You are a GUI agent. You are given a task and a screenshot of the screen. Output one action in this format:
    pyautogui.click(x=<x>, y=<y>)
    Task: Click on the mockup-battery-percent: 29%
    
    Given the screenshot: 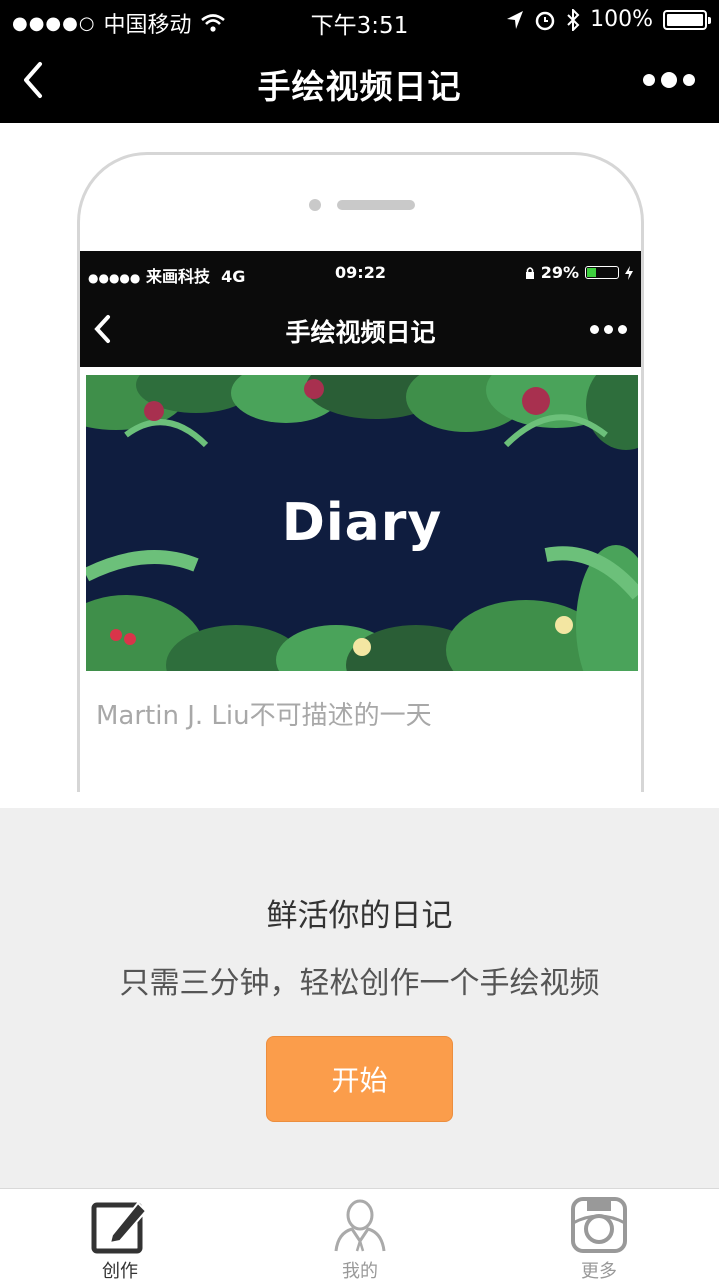 What is the action you would take?
    pyautogui.click(x=559, y=272)
    